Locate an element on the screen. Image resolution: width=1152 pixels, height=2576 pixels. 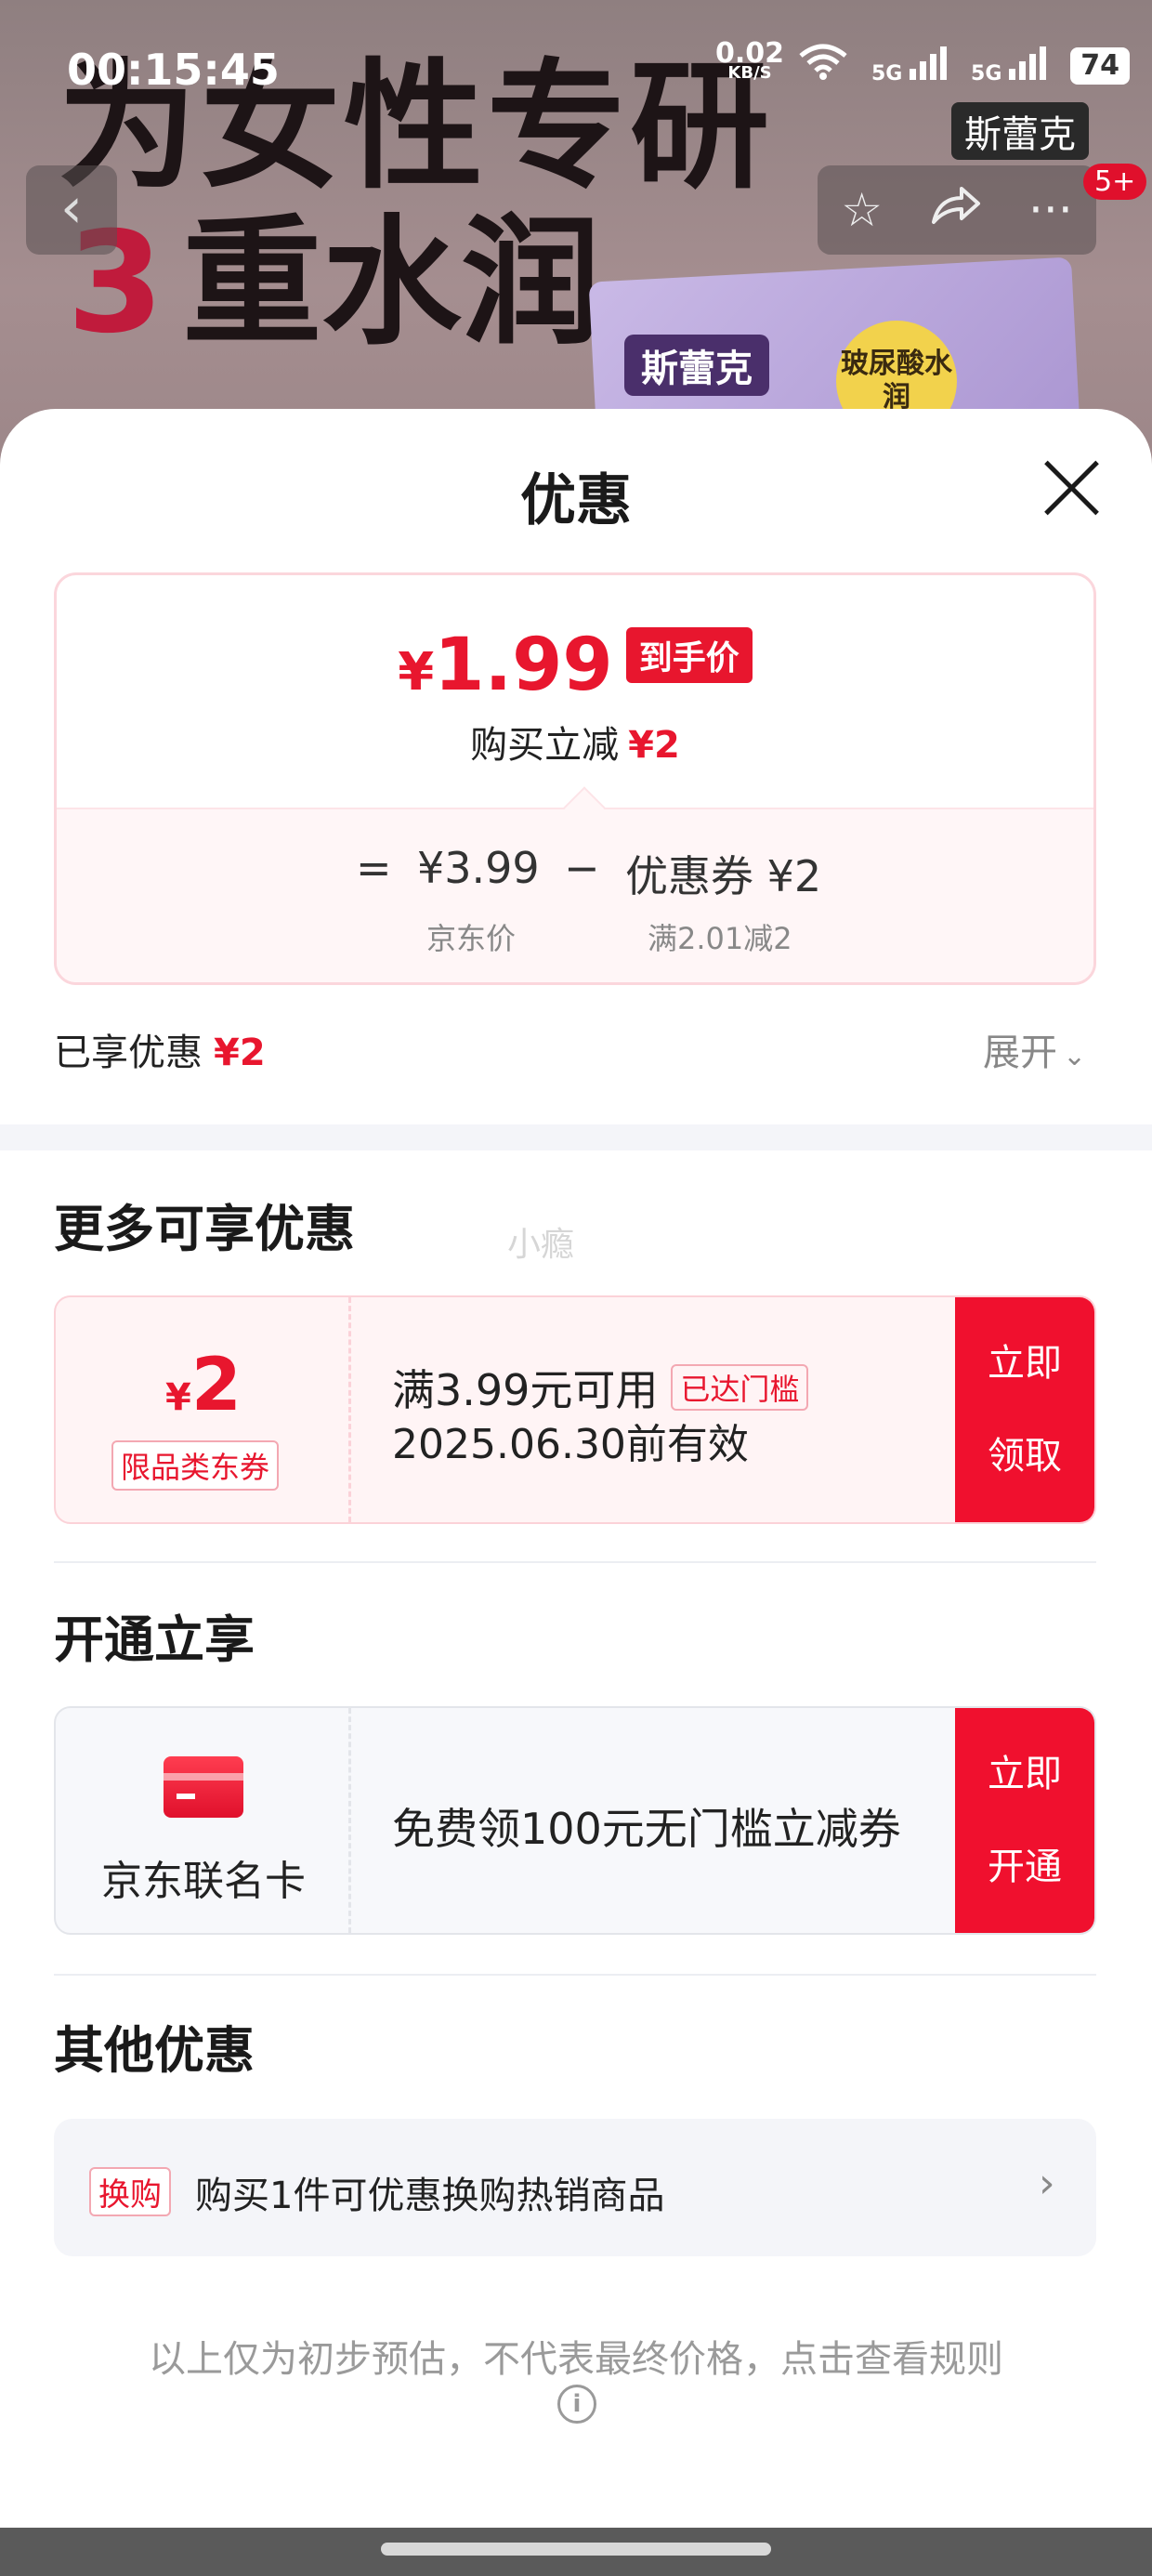
trade-in-text: 购买1件可优惠换购热销商品 is located at coordinates (430, 2196).